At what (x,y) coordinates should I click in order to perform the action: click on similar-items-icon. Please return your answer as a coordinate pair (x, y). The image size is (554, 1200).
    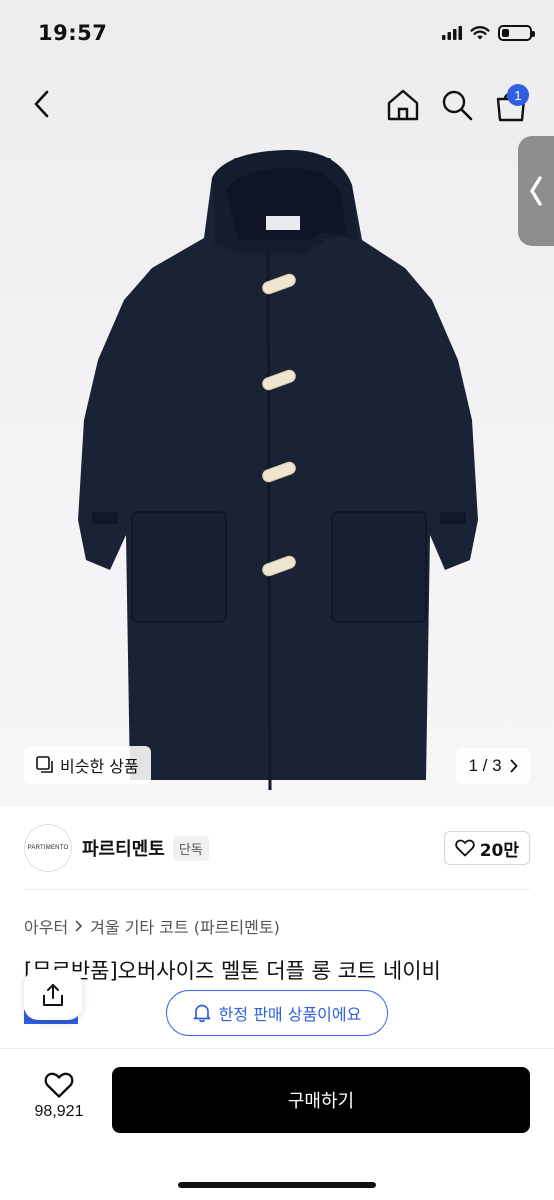
    Looking at the image, I should click on (44, 764).